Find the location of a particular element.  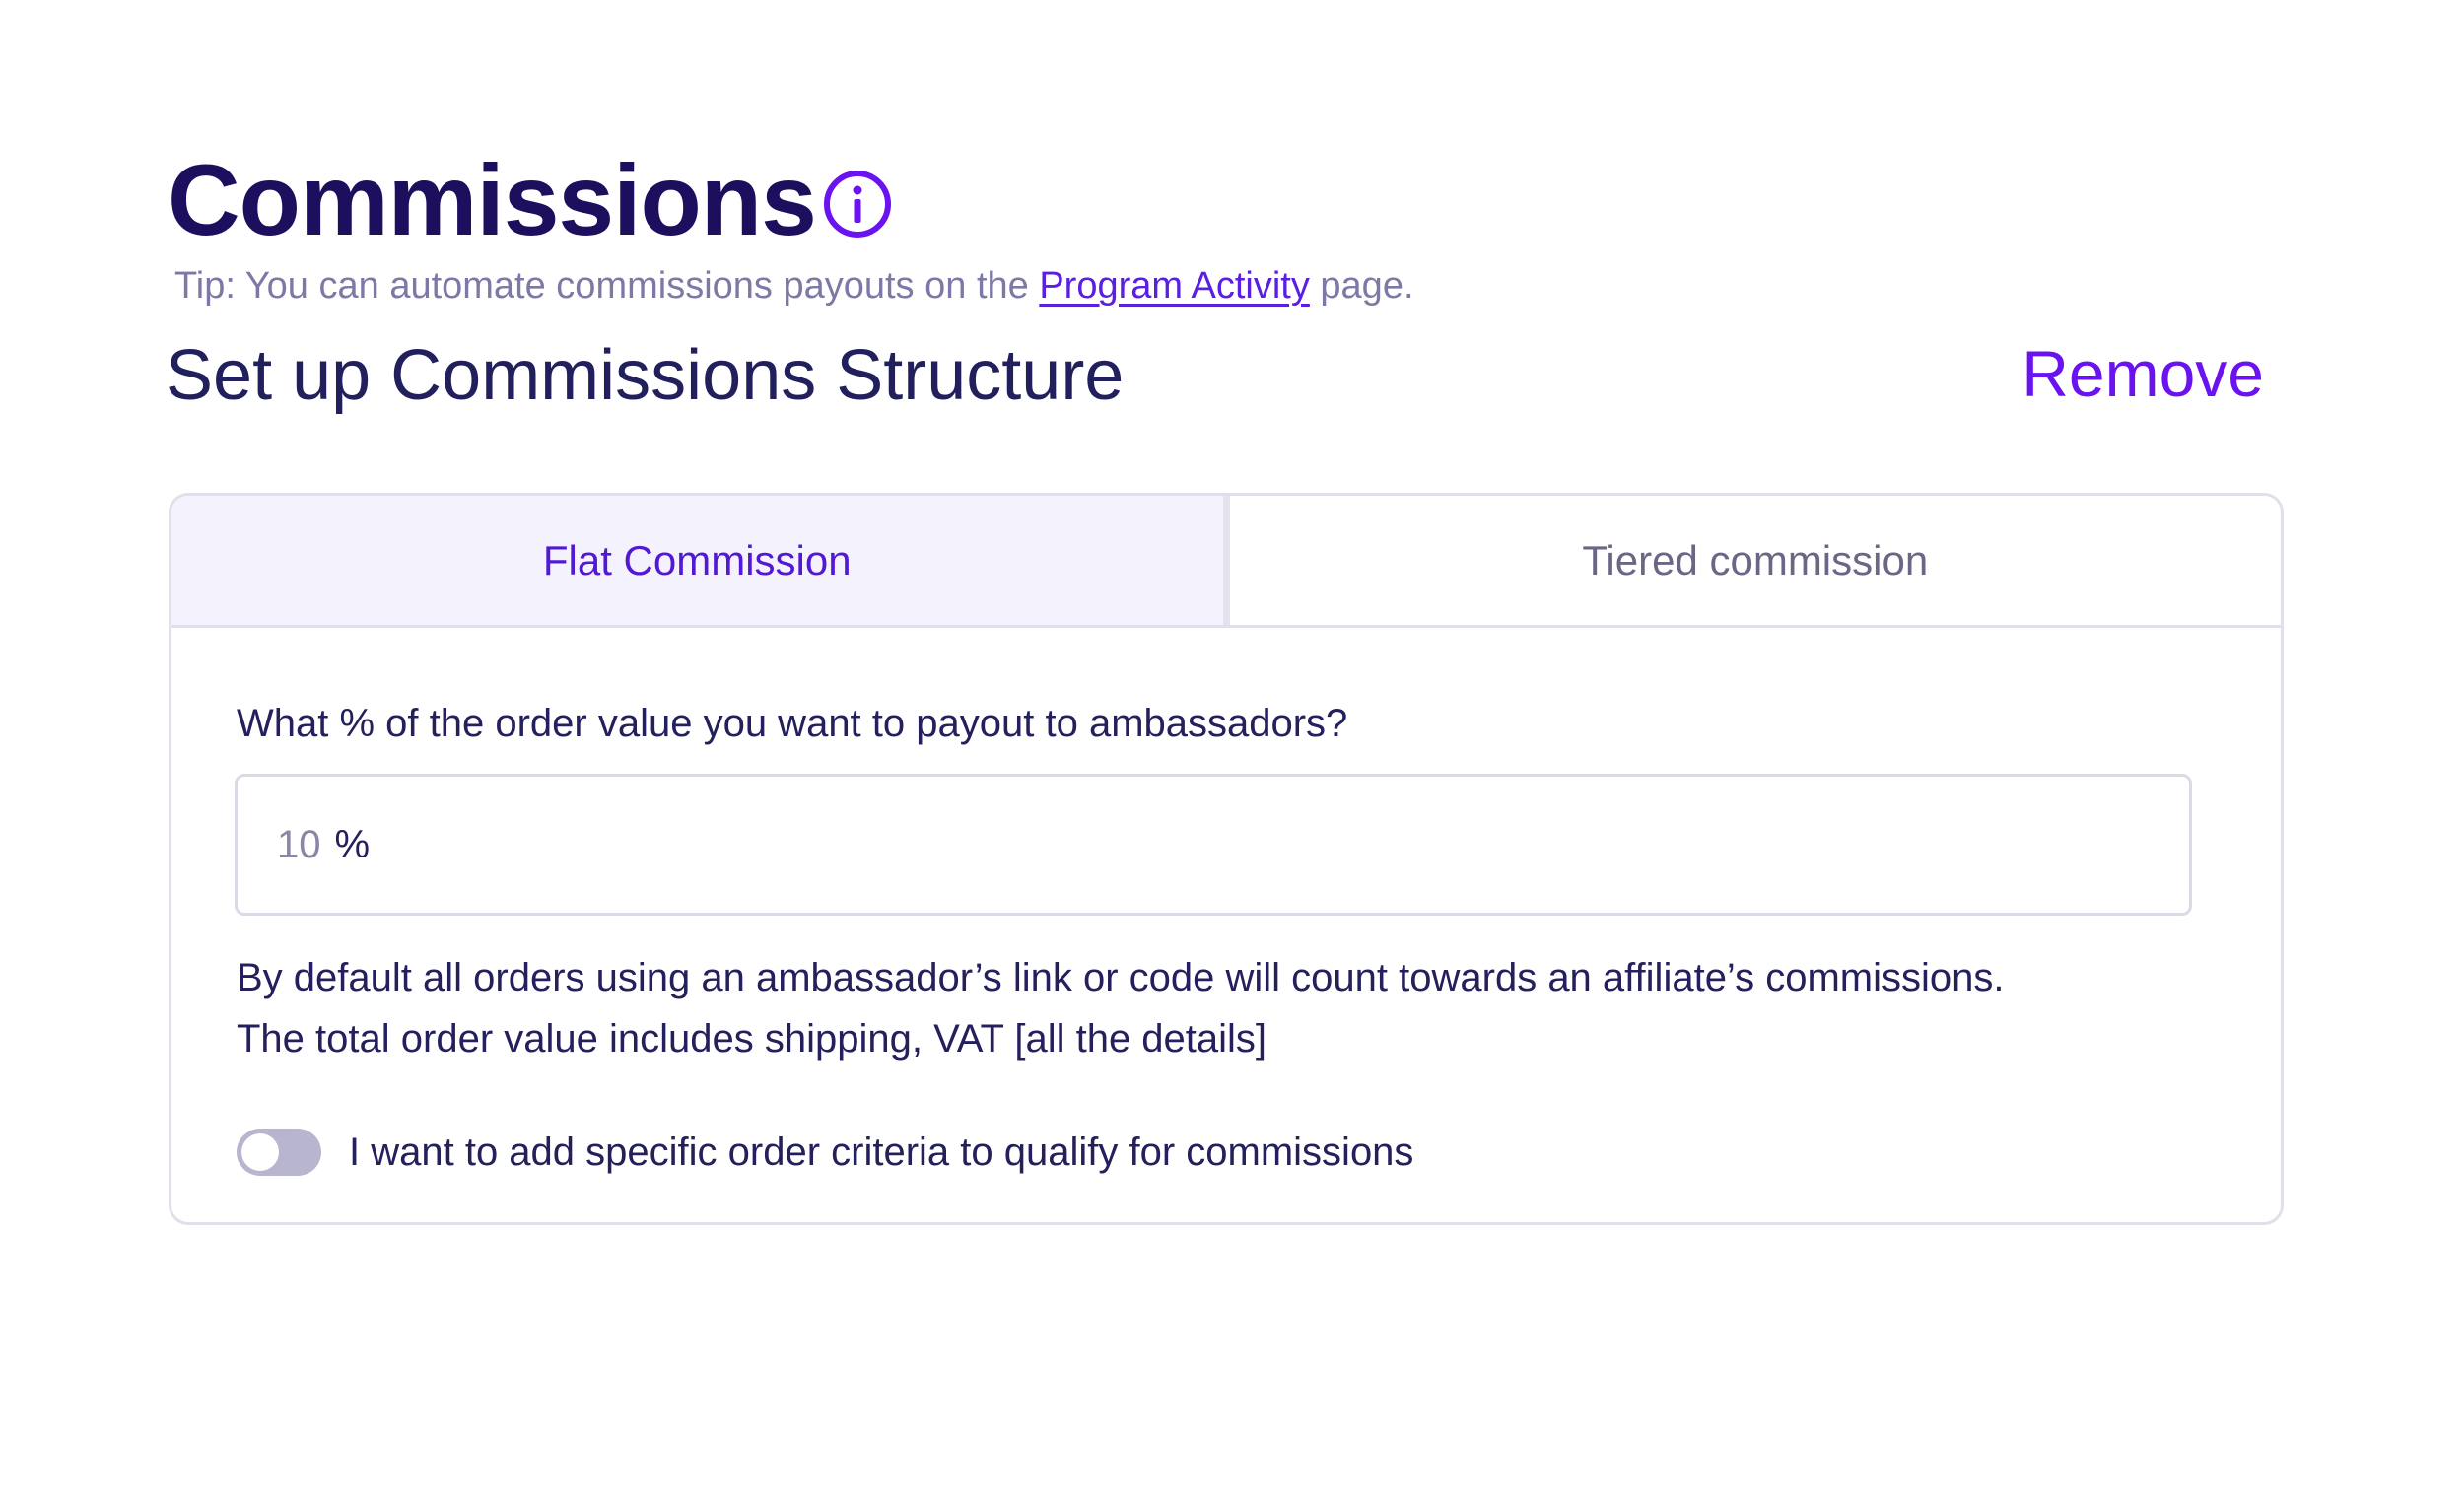

commission-type-tabs: Flat Commission Tiered commission is located at coordinates (1226, 562).